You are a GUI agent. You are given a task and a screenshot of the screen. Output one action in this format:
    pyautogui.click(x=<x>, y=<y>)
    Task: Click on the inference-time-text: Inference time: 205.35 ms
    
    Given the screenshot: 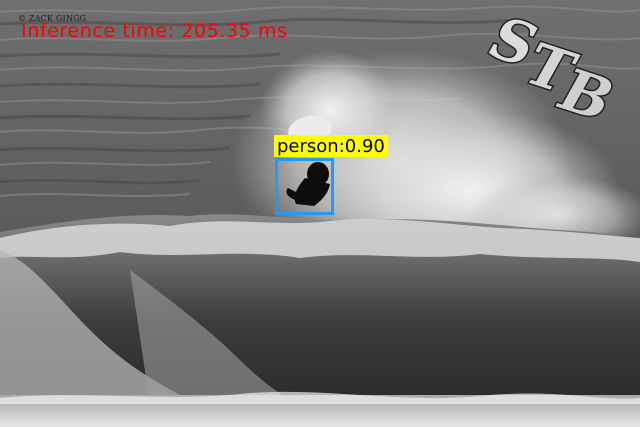 What is the action you would take?
    pyautogui.click(x=154, y=31)
    